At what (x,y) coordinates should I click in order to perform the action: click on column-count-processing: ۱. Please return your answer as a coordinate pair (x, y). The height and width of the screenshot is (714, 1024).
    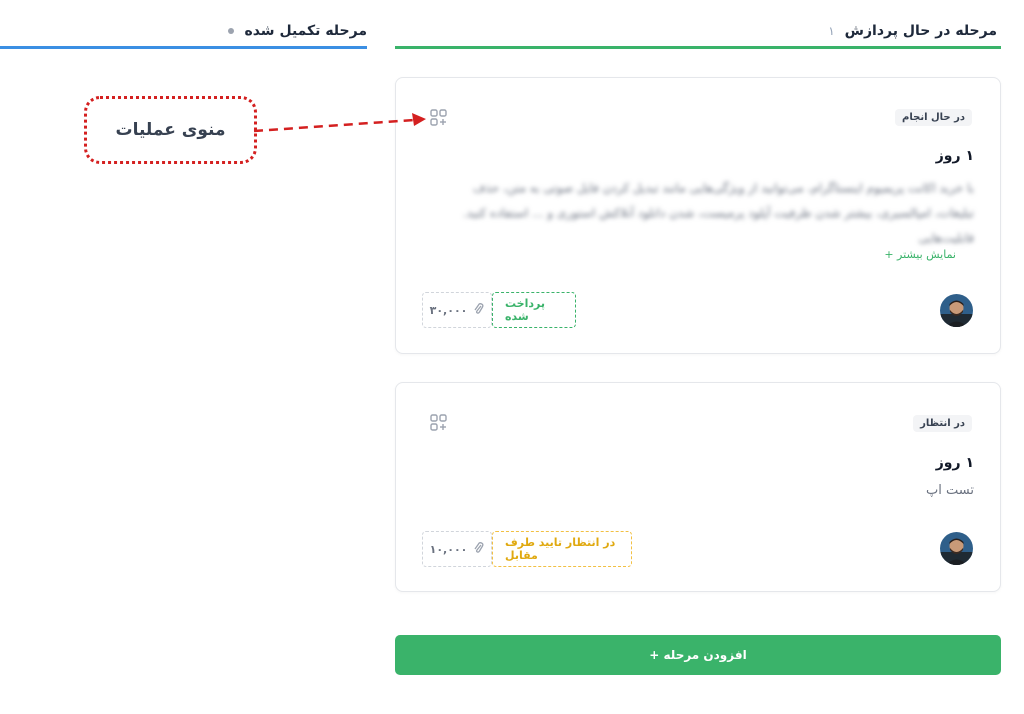
    Looking at the image, I should click on (831, 31).